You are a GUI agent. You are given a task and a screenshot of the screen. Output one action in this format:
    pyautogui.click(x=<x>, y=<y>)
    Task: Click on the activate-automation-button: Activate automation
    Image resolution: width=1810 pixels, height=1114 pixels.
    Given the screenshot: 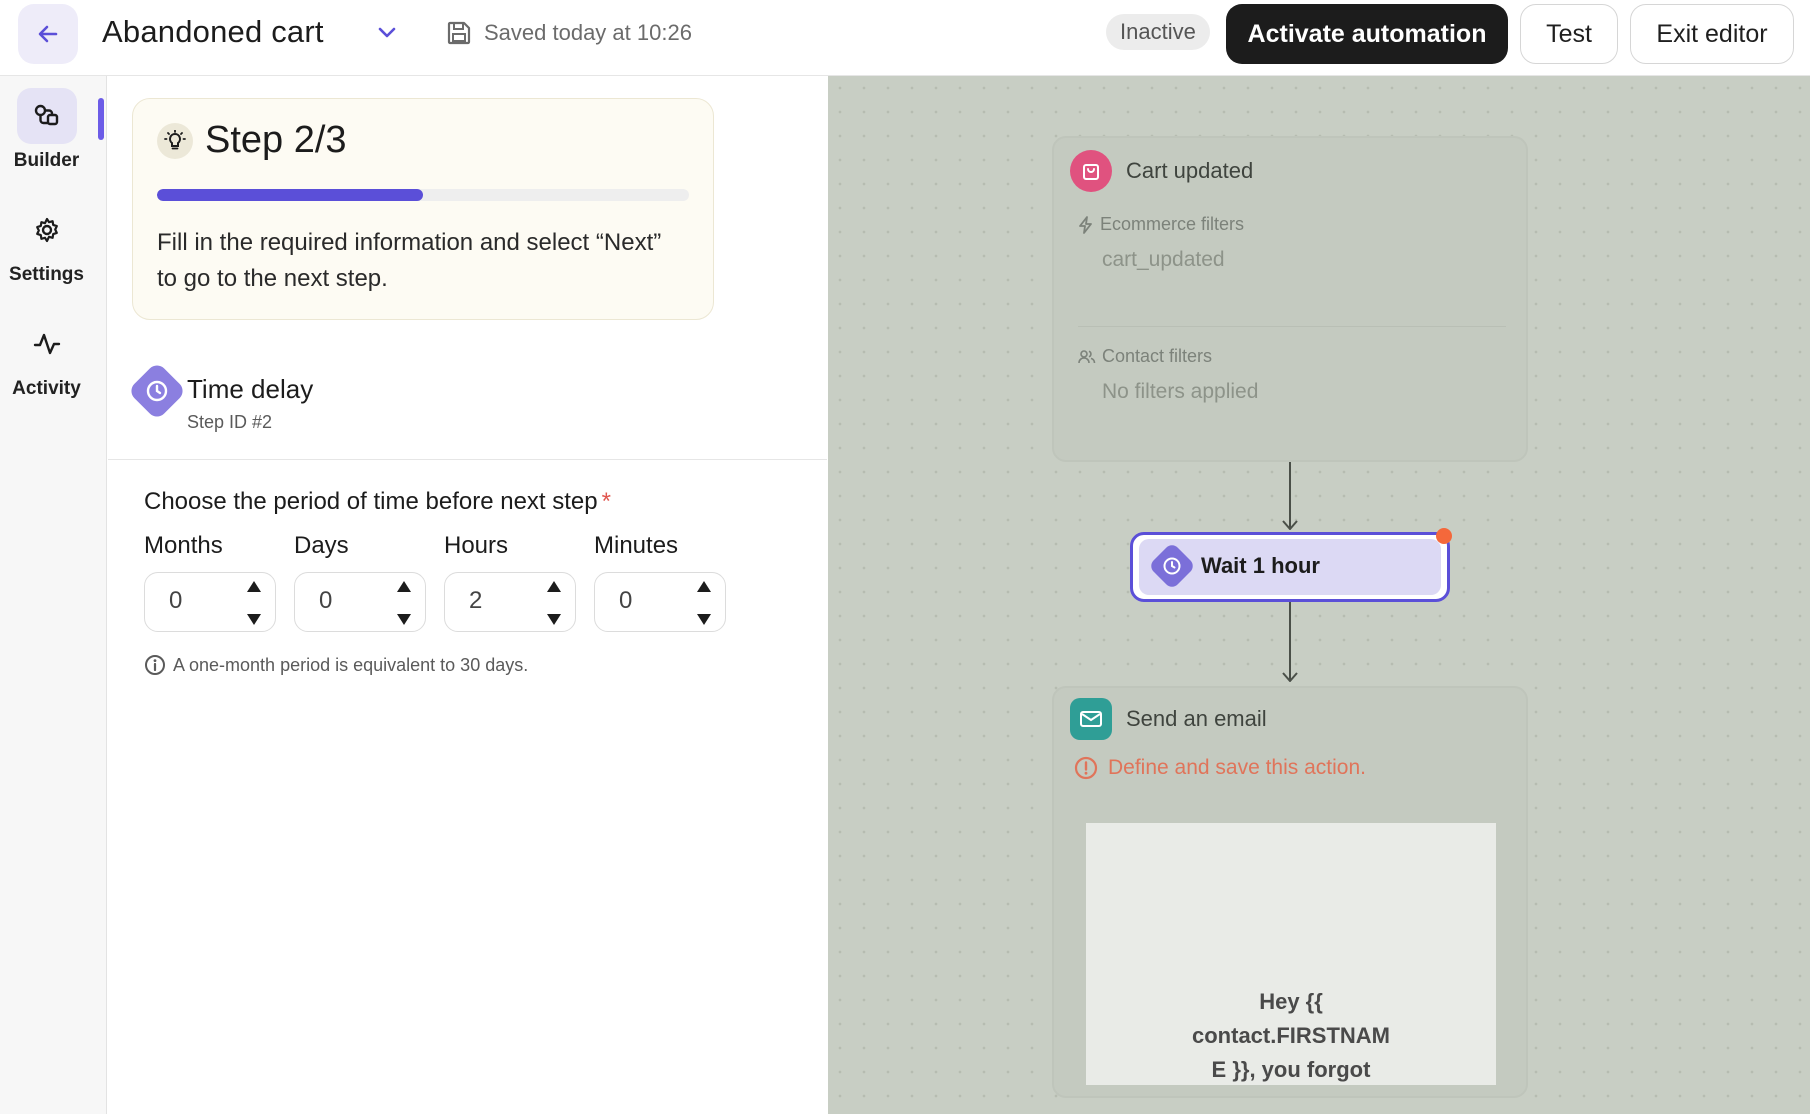 What is the action you would take?
    pyautogui.click(x=1367, y=34)
    